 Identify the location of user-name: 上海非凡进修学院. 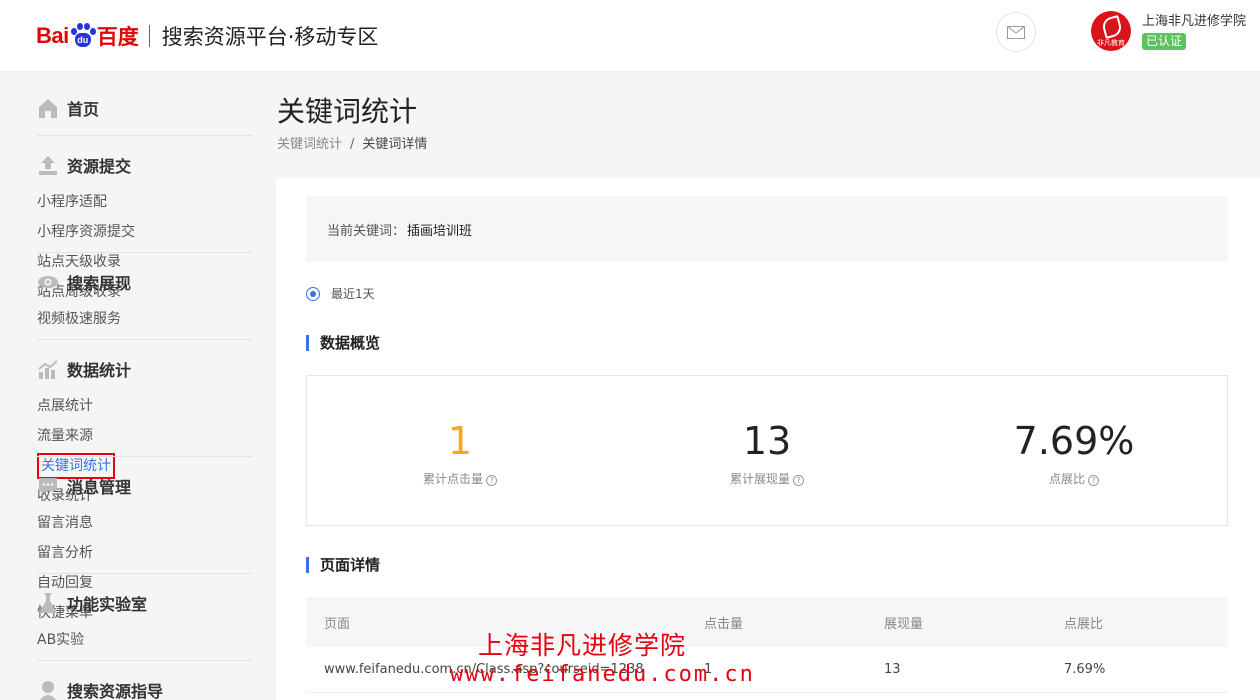
(1194, 19).